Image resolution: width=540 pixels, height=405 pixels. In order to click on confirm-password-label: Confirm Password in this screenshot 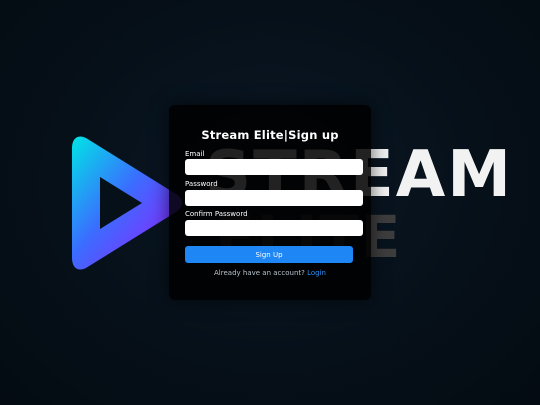, I will do `click(216, 214)`.